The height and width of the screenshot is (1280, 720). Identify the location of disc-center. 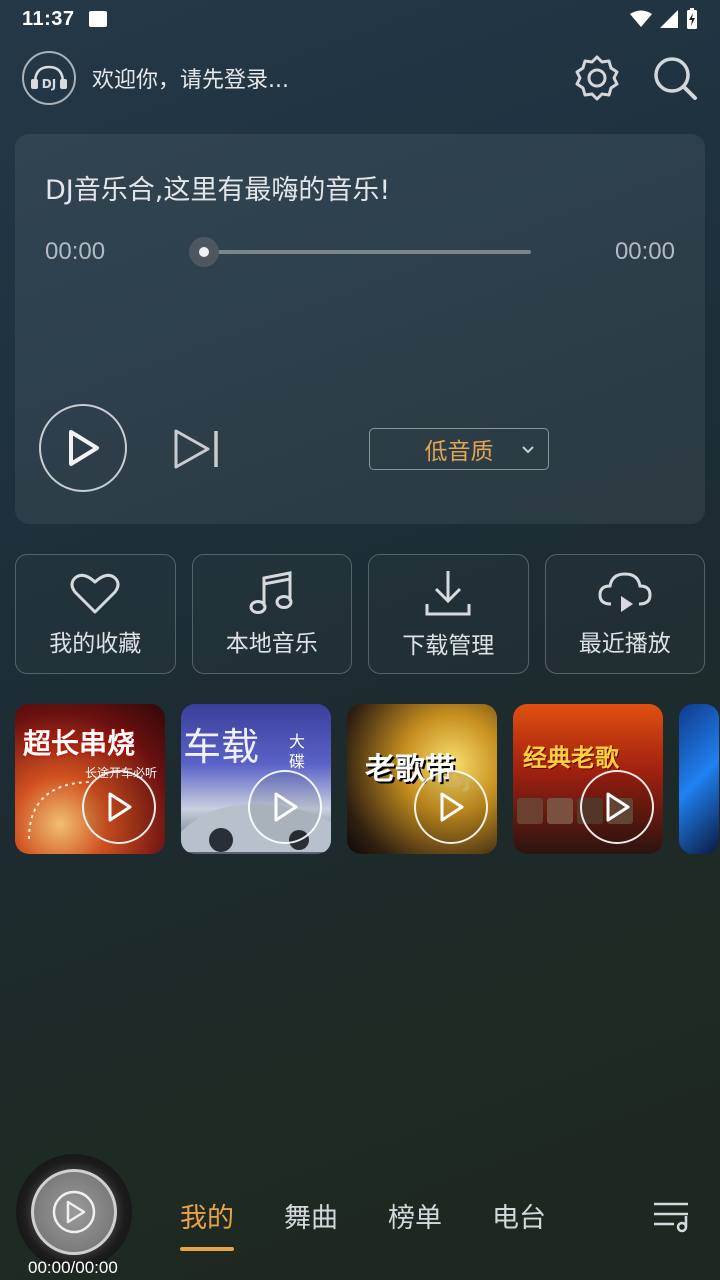
(74, 1212).